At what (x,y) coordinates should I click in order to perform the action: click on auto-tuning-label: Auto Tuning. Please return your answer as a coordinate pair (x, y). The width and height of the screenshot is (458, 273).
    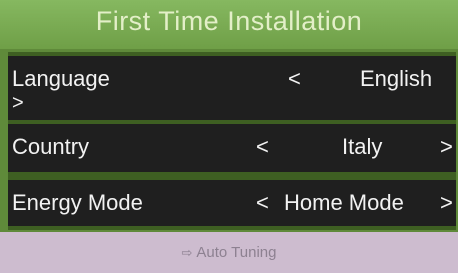
    Looking at the image, I should click on (236, 252).